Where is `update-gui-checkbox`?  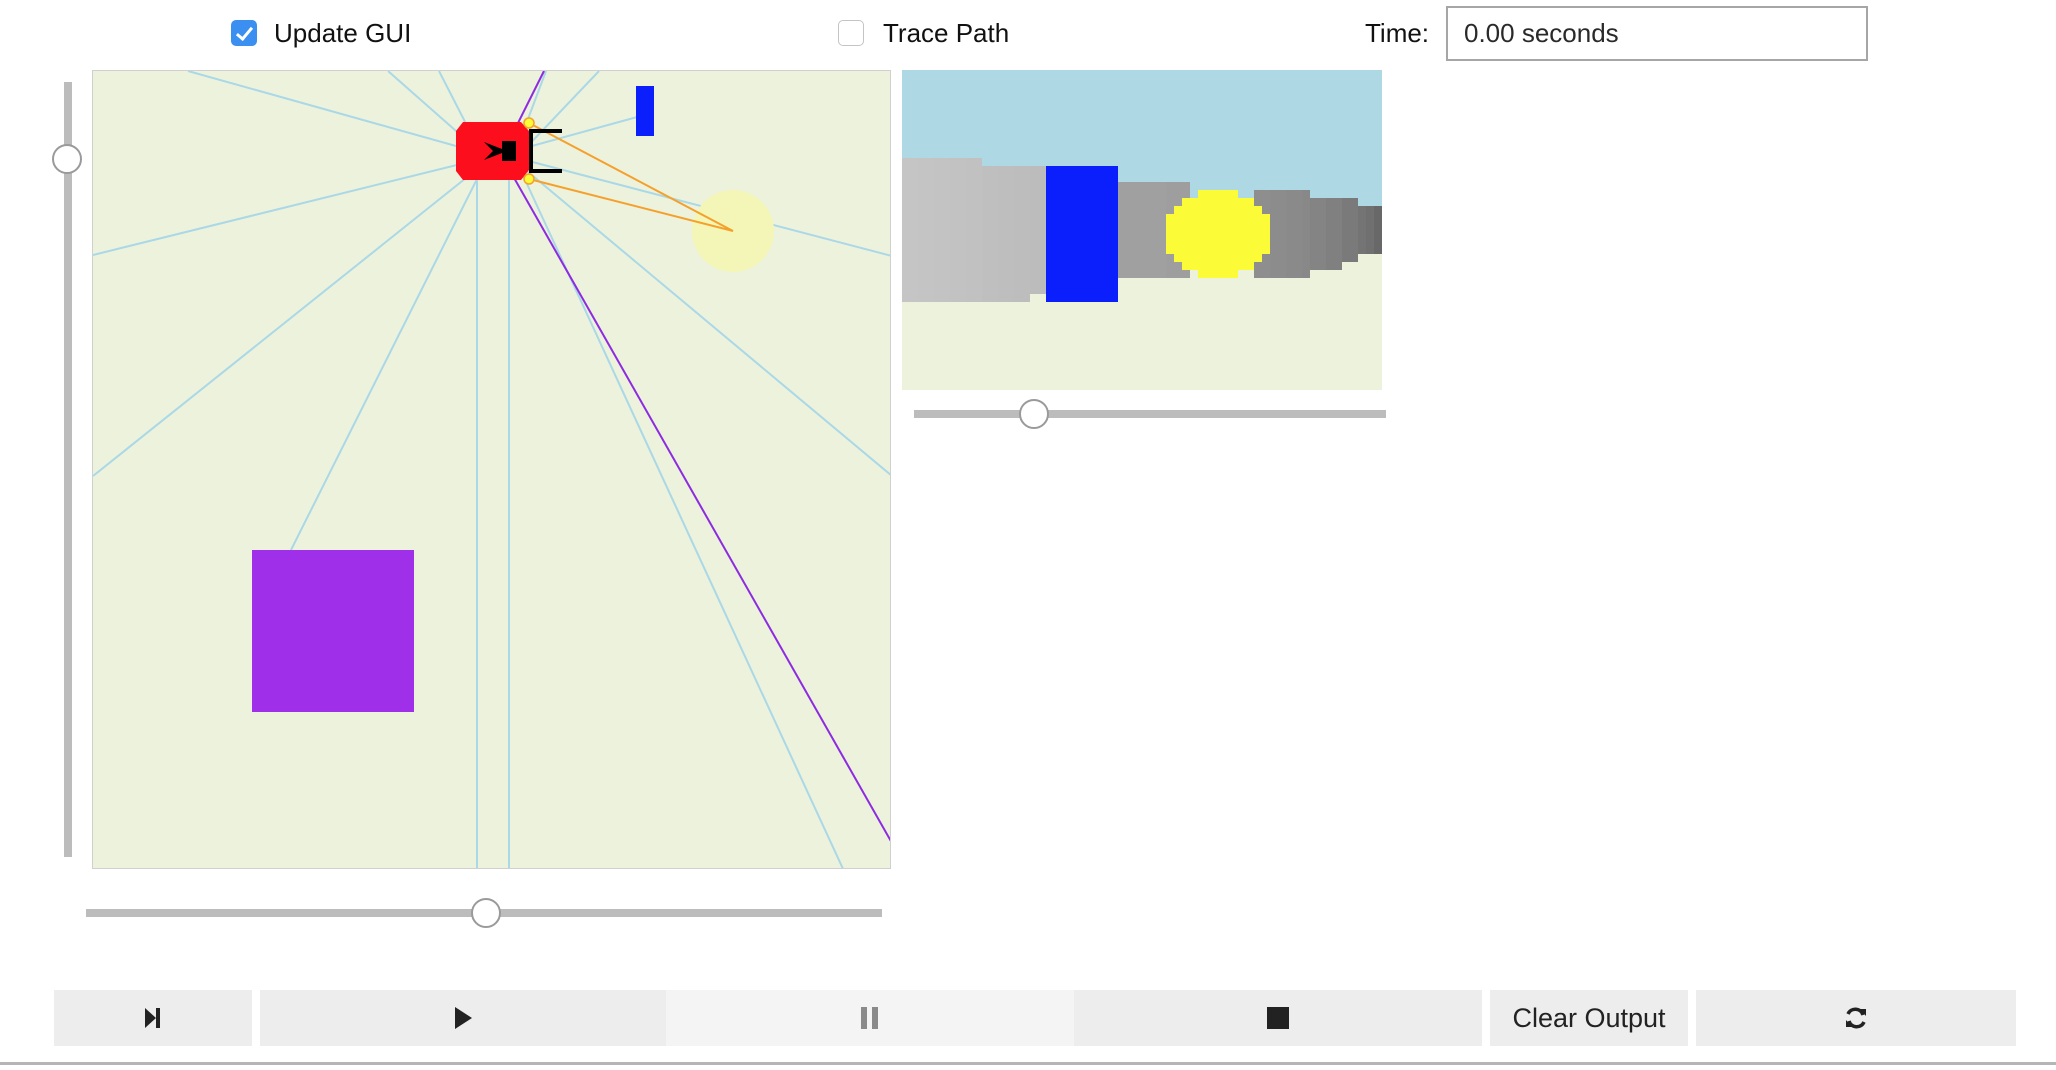 update-gui-checkbox is located at coordinates (244, 33).